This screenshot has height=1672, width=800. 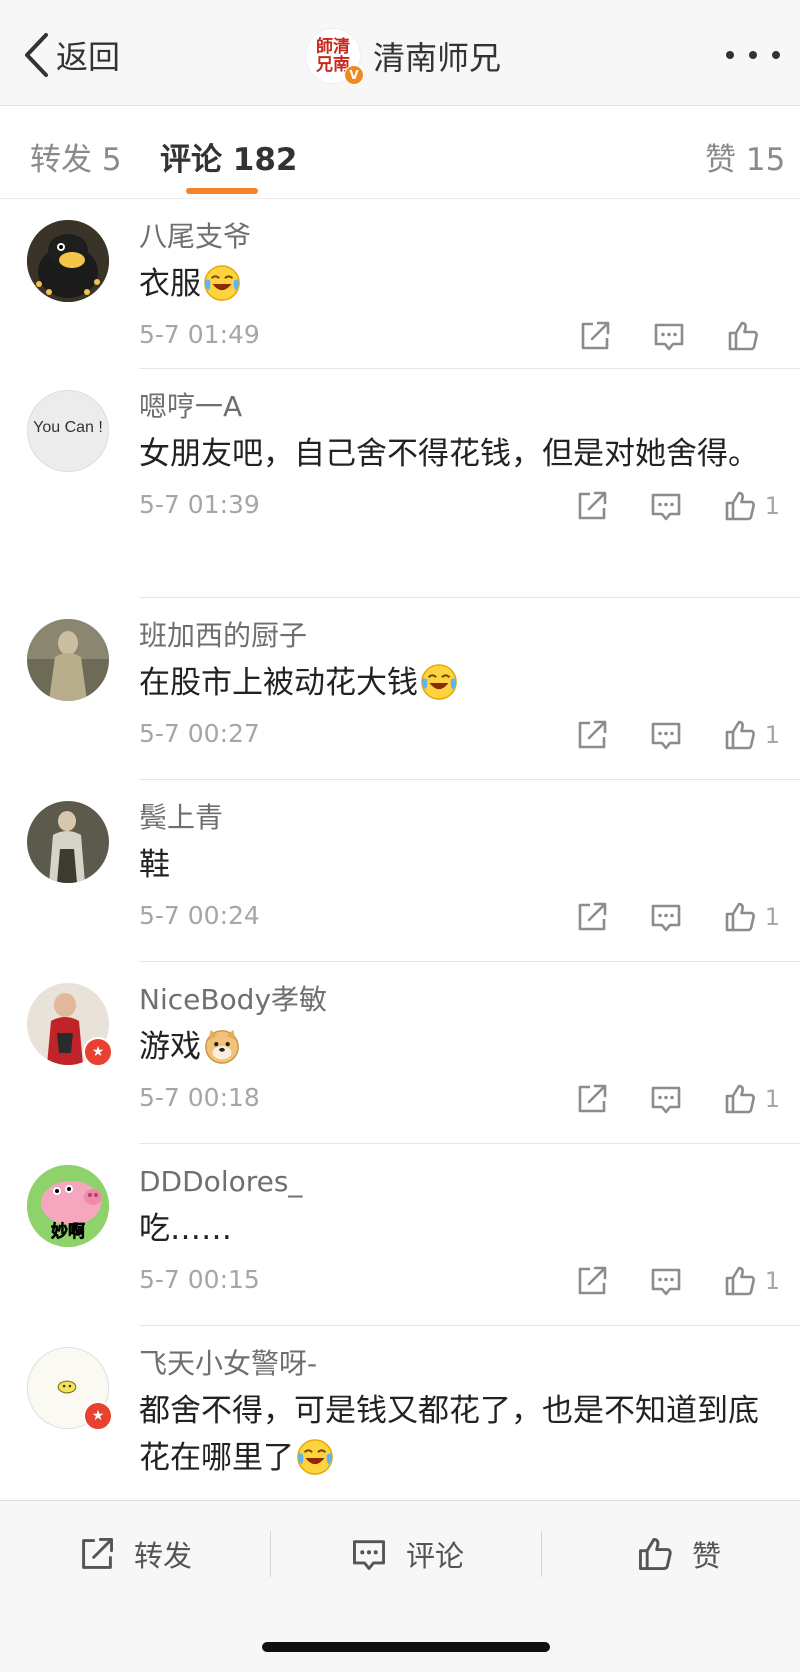 I want to click on tab-likes-label: 赞, so click(x=720, y=160).